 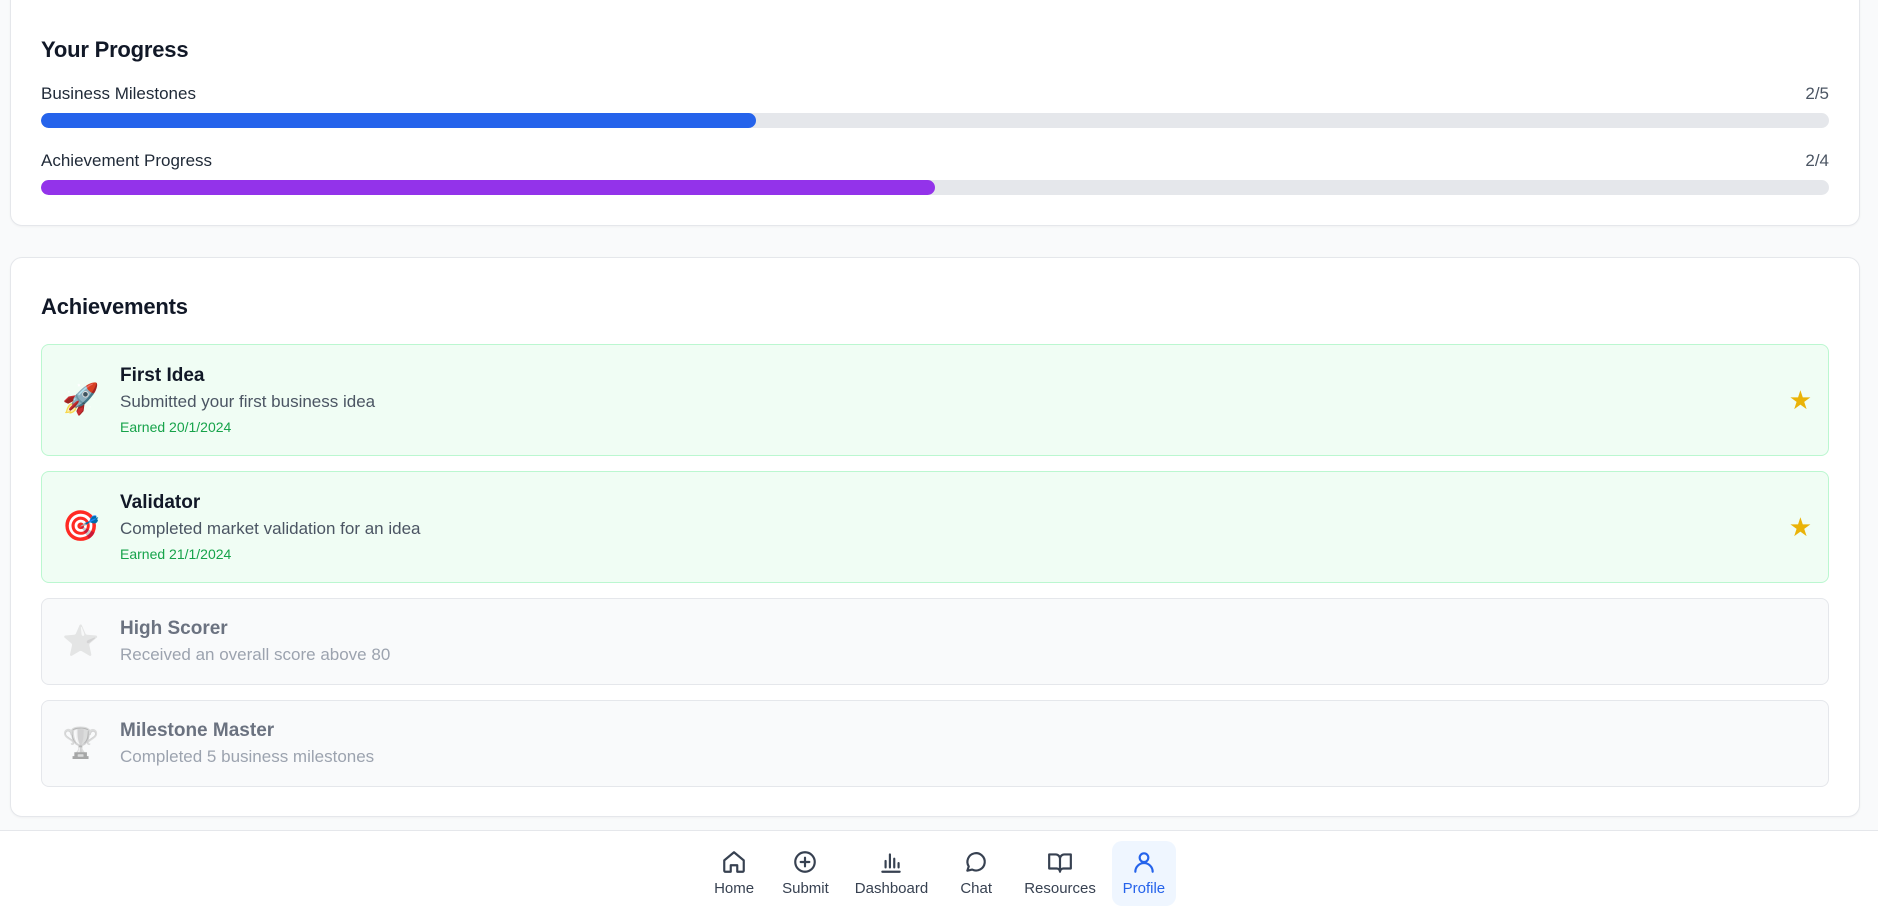 What do you see at coordinates (176, 554) in the screenshot?
I see `achievement-earned-date: Earned 21/1/2024` at bounding box center [176, 554].